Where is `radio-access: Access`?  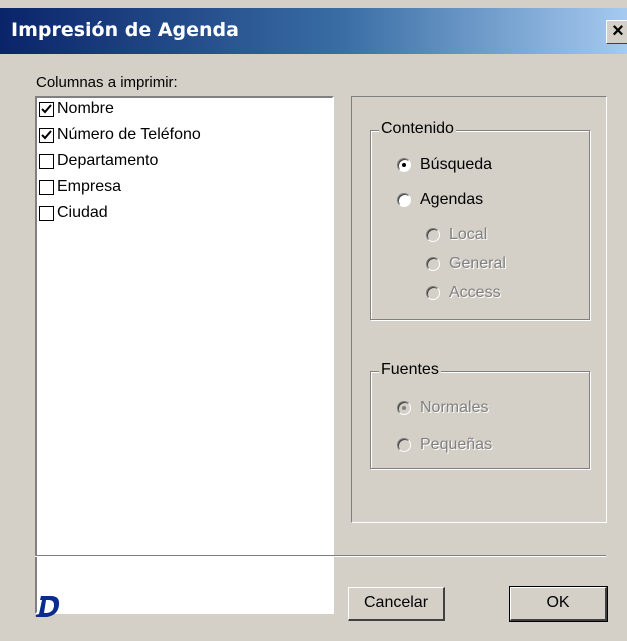
radio-access: Access is located at coordinates (463, 293).